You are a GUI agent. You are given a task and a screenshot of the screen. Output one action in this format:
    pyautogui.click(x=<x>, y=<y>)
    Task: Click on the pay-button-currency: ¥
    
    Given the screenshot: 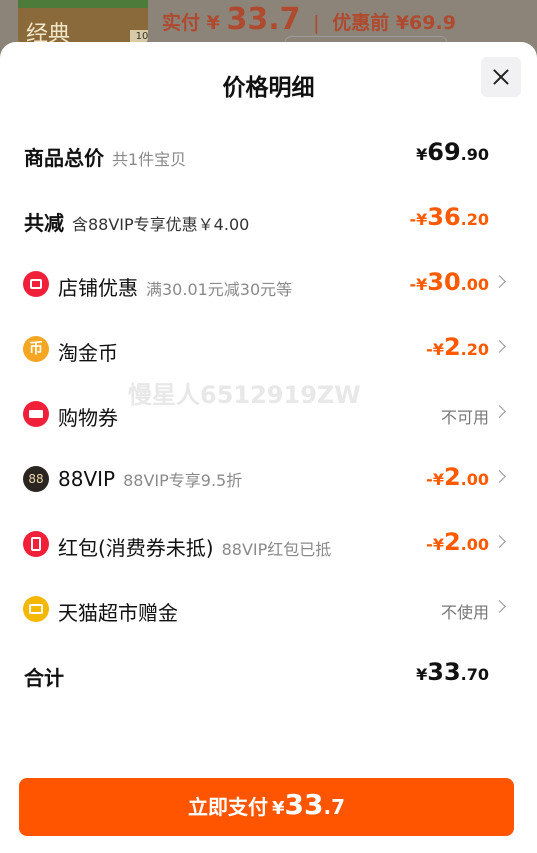 What is the action you would take?
    pyautogui.click(x=278, y=808)
    